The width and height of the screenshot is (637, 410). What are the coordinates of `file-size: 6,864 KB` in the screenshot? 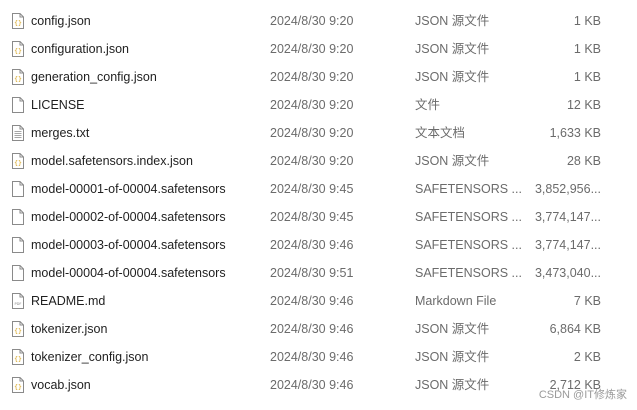 It's located at (575, 329).